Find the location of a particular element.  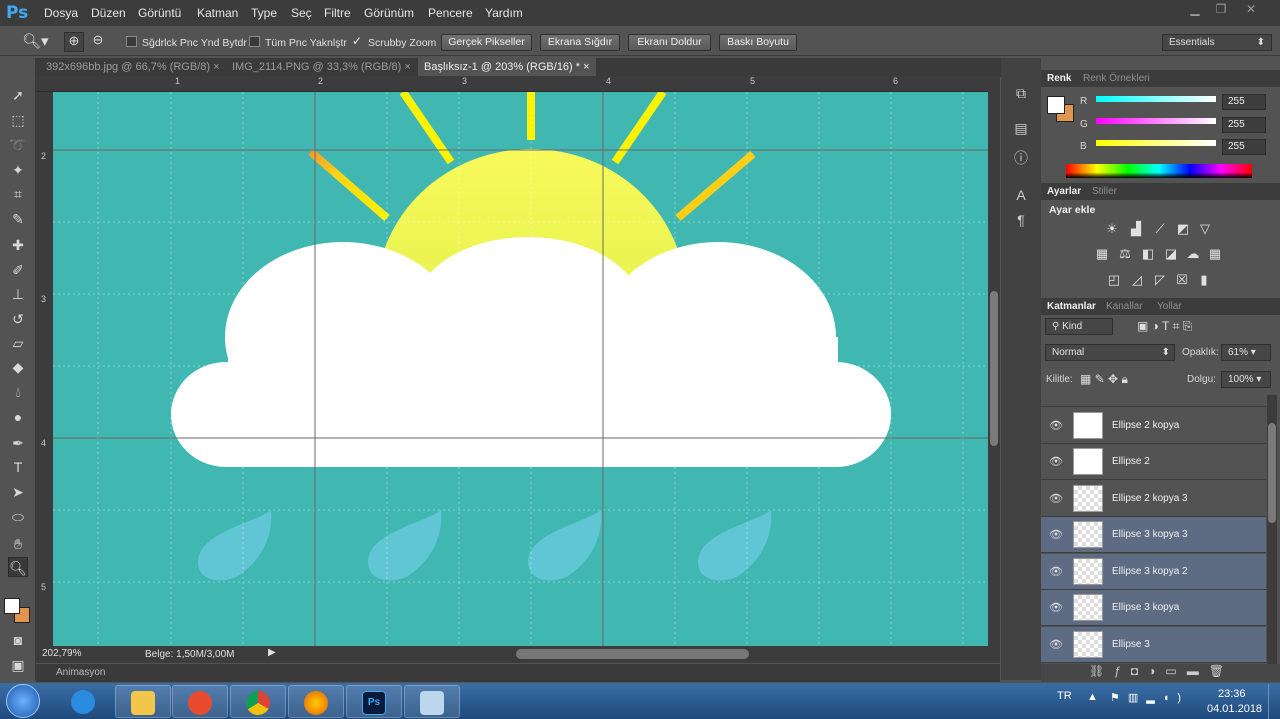

gradient-map-icon: ▮ is located at coordinates (1204, 280).